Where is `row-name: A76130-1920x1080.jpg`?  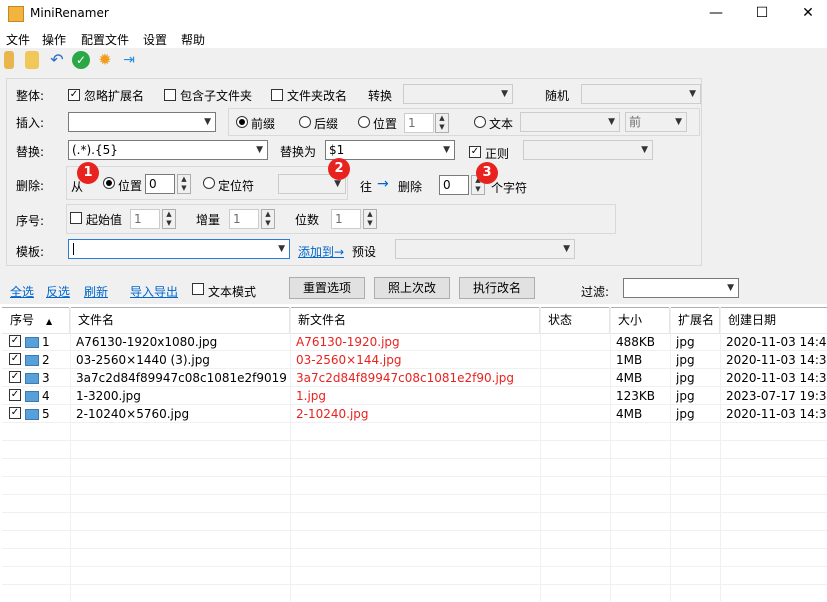 row-name: A76130-1920x1080.jpg is located at coordinates (147, 342).